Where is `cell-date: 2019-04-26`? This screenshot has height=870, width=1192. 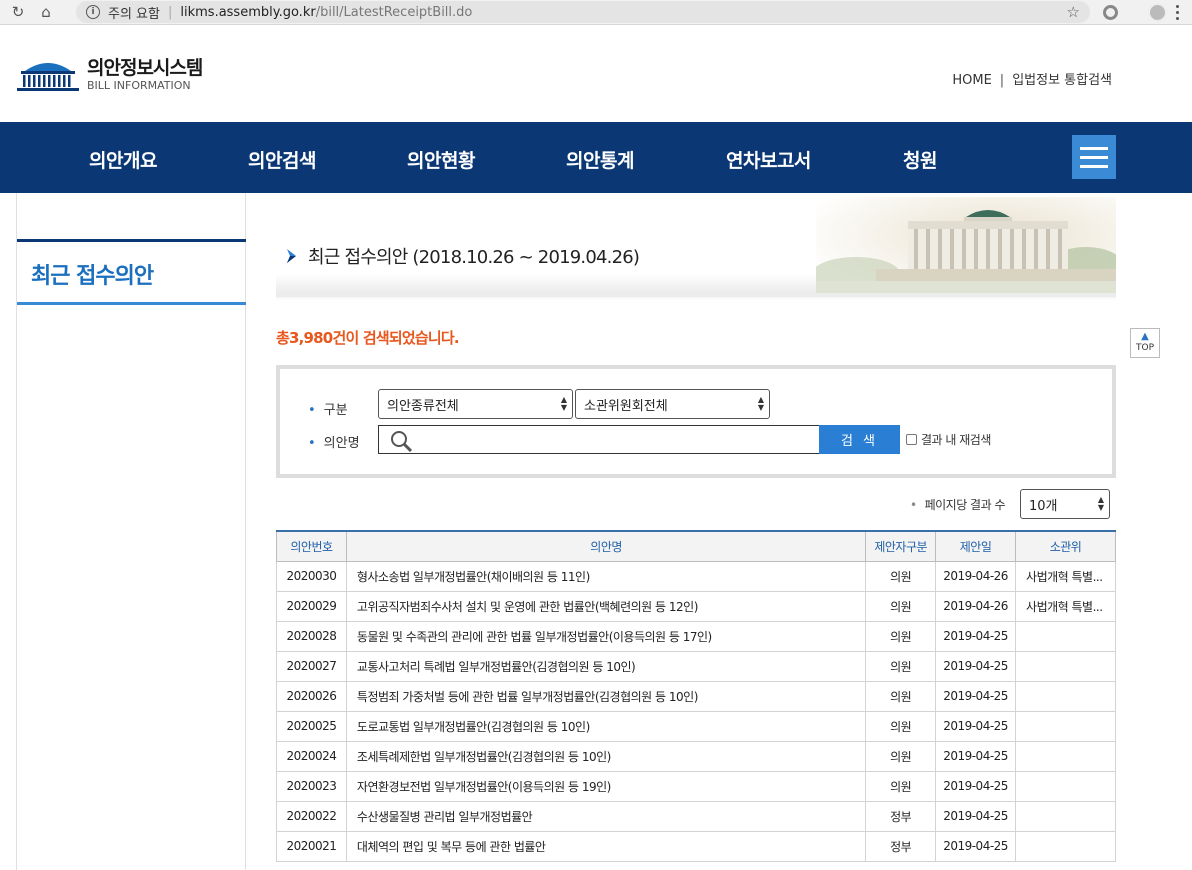
cell-date: 2019-04-26 is located at coordinates (976, 576).